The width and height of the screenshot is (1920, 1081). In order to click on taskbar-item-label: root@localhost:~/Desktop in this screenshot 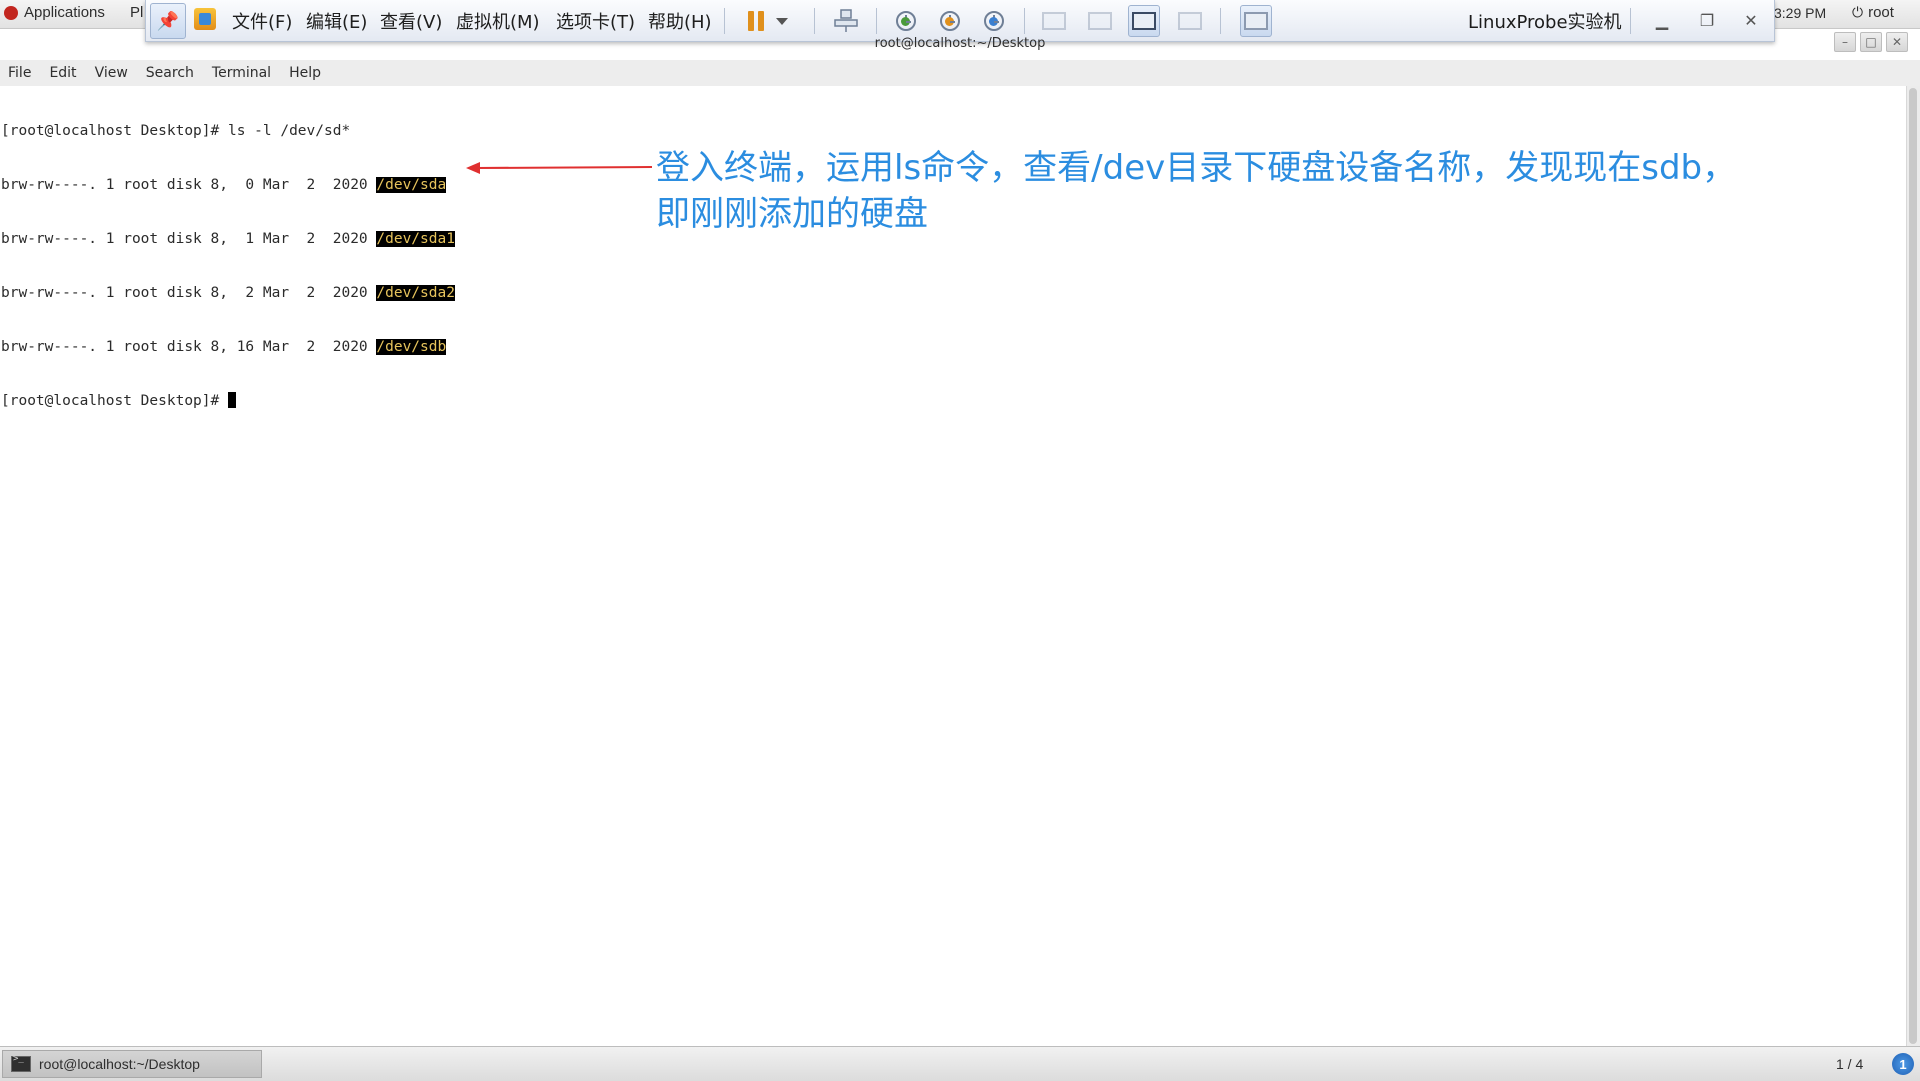, I will do `click(119, 1064)`.